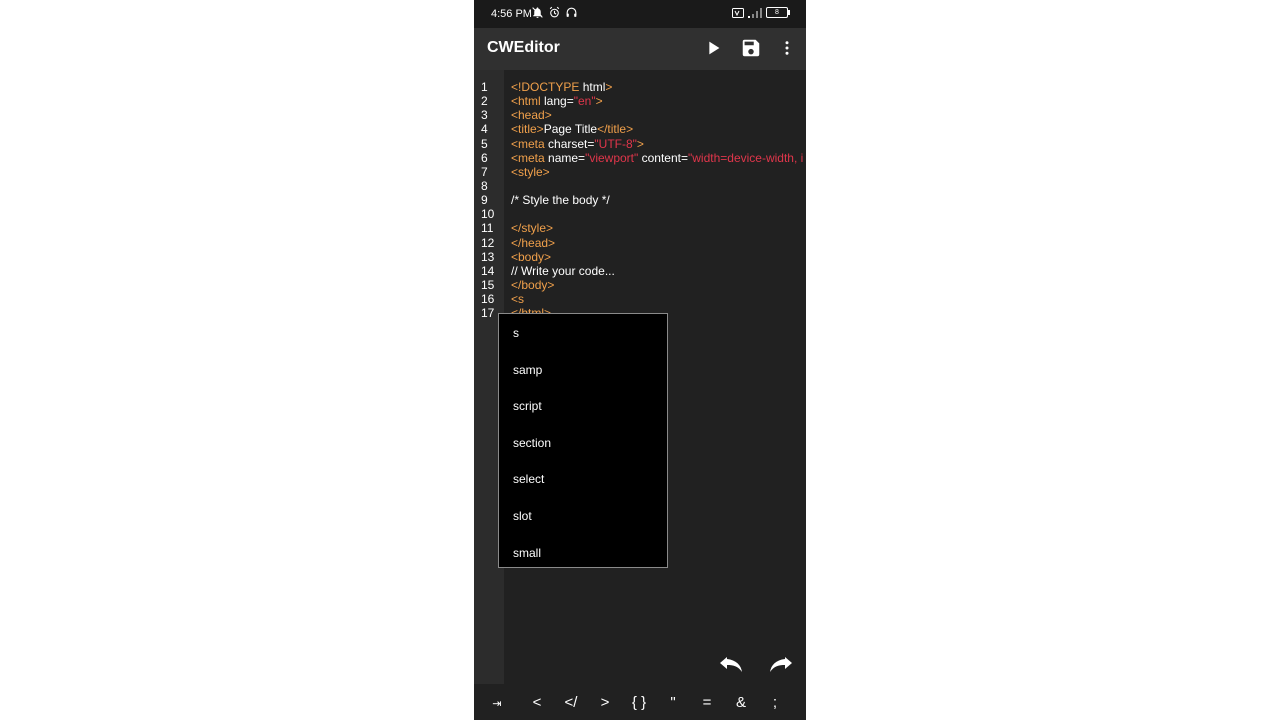  What do you see at coordinates (488, 284) in the screenshot?
I see `line-number: 15` at bounding box center [488, 284].